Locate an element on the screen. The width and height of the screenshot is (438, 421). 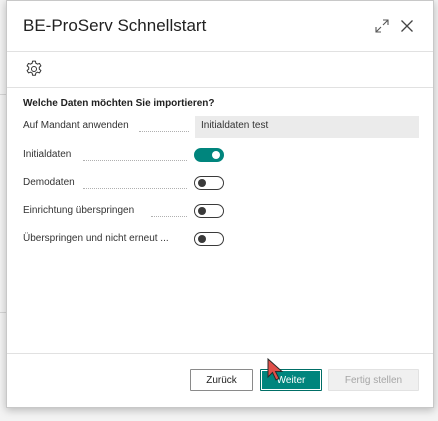
section-title: Welche Daten möchten Sie importieren? is located at coordinates (119, 103).